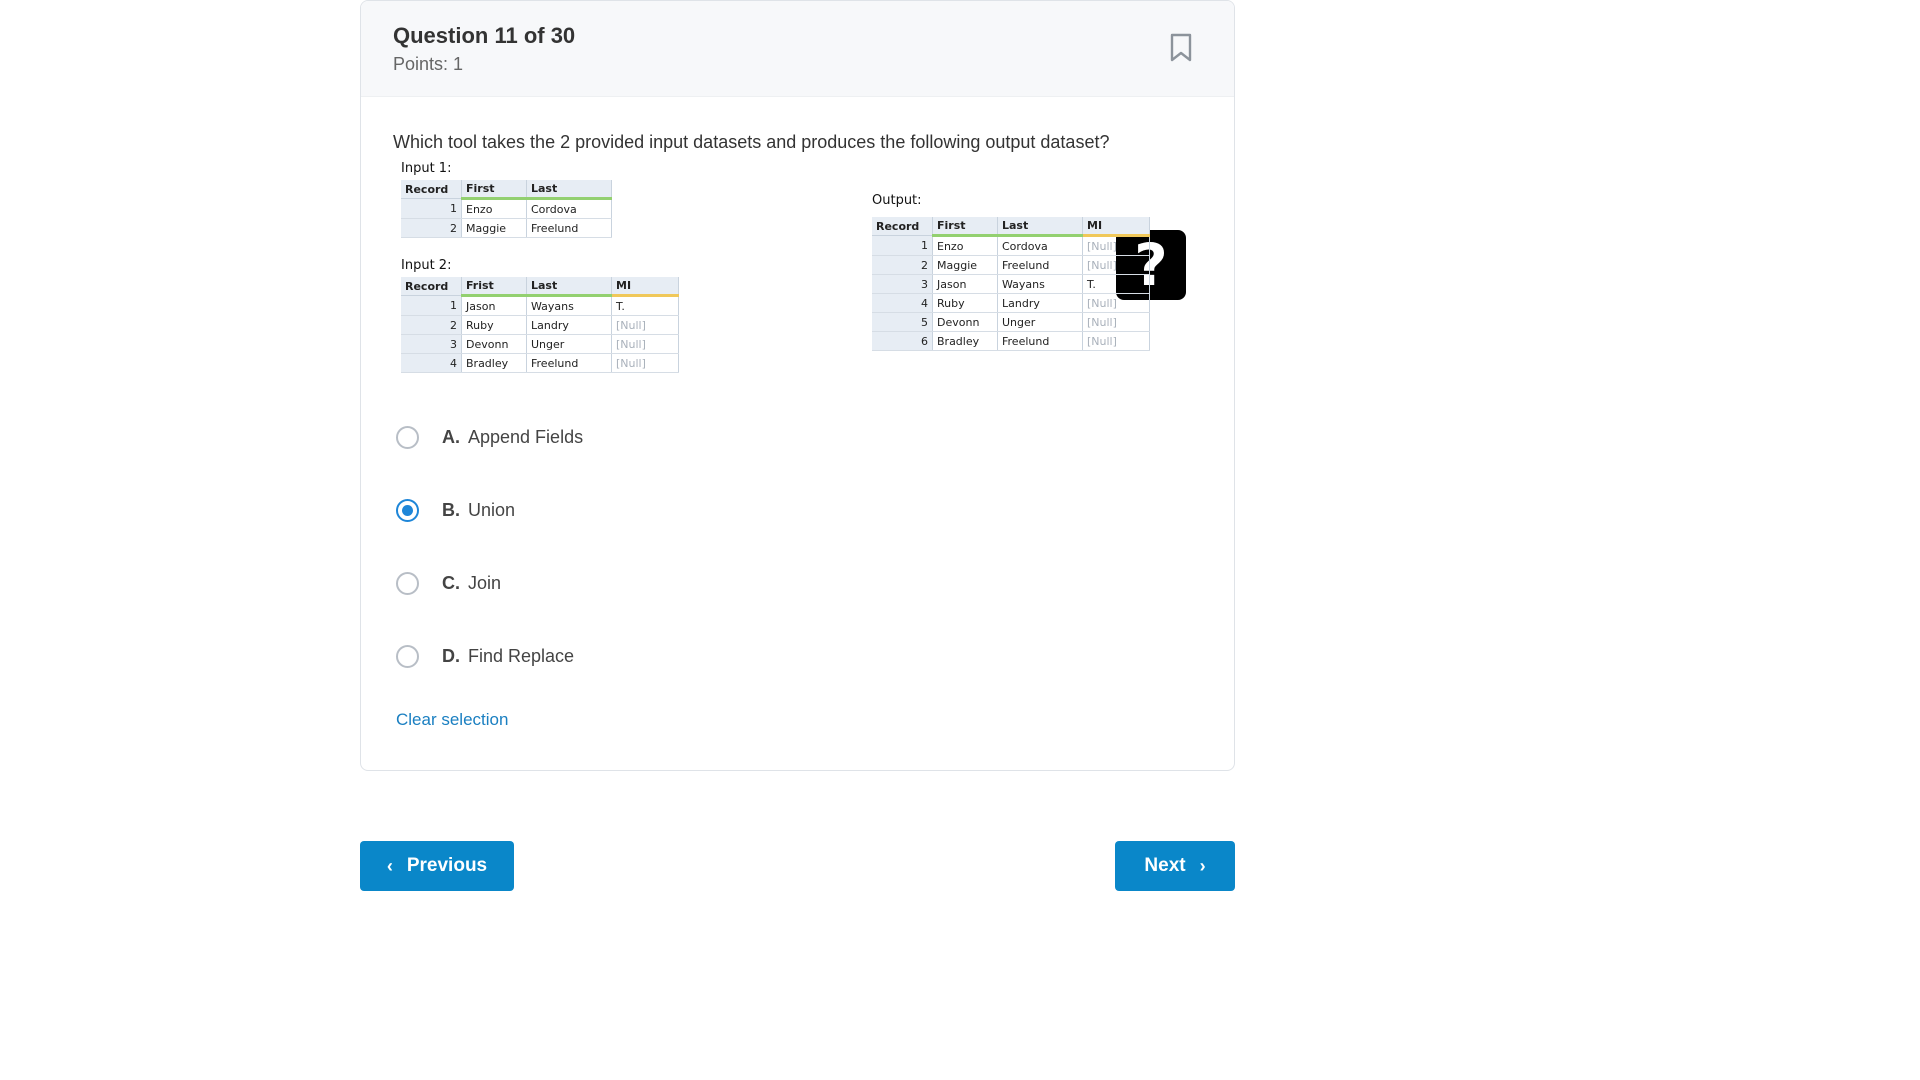  I want to click on option-b-letter: B., so click(451, 510).